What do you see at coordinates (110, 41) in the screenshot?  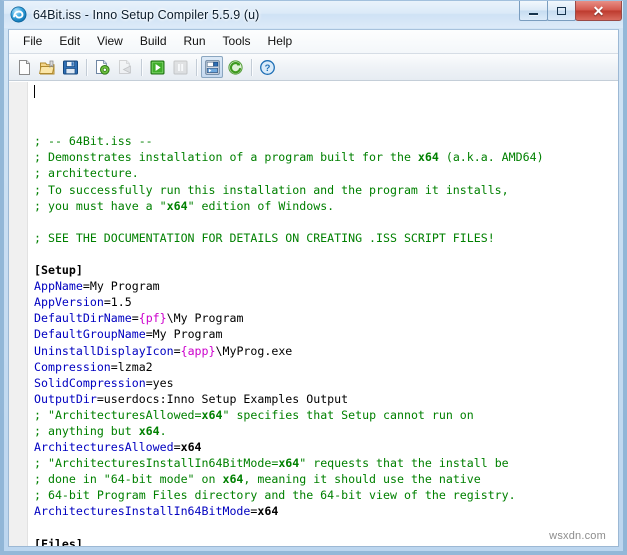 I see `menu-view: View` at bounding box center [110, 41].